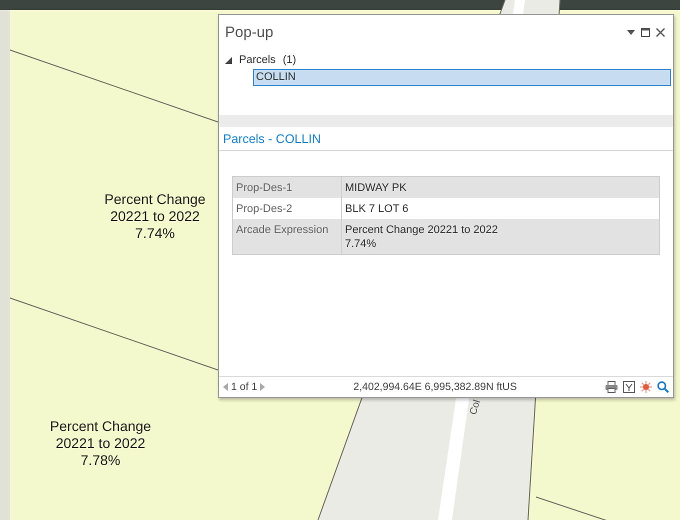 Image resolution: width=680 pixels, height=520 pixels. Describe the element at coordinates (646, 387) in the screenshot. I see `flash-icon` at that location.